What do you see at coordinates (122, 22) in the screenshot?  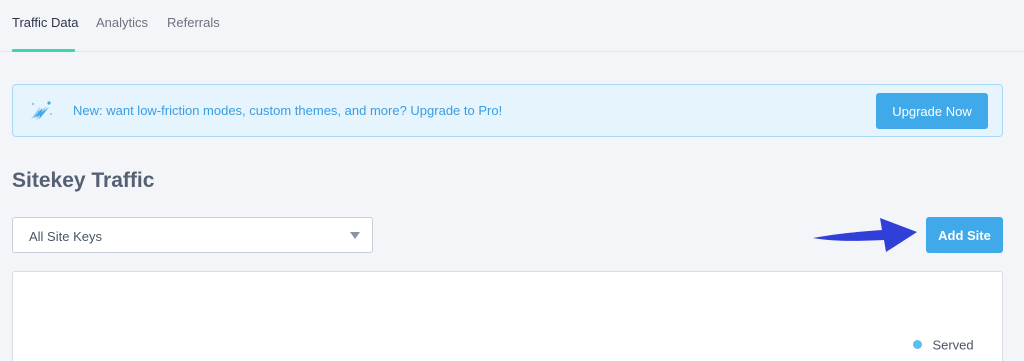 I see `tab-analytics: Analytics` at bounding box center [122, 22].